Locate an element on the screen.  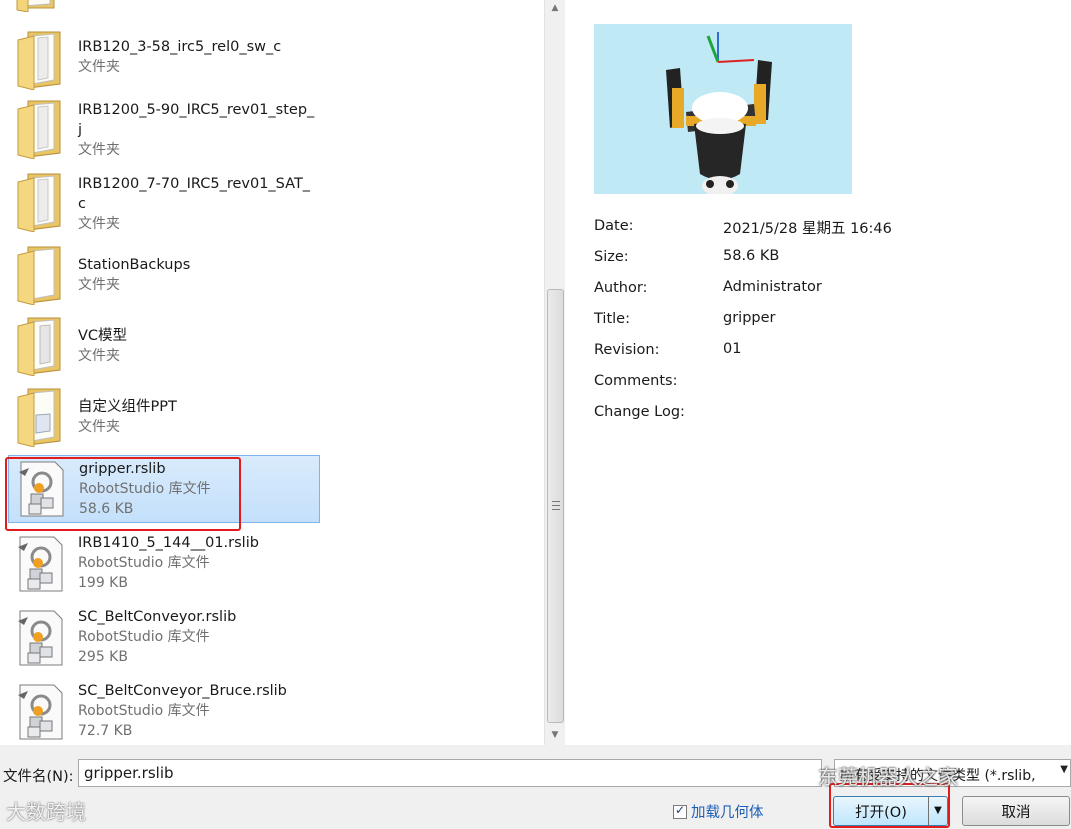
list-item-selected: gripper.rslib RobotStudio 库文件 58.6 KB is located at coordinates (164, 489).